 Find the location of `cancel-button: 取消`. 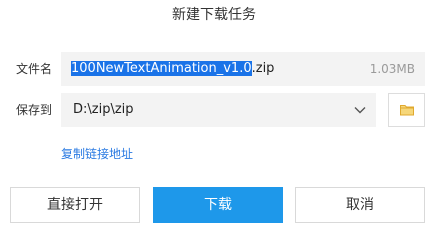

cancel-button: 取消 is located at coordinates (360, 205).